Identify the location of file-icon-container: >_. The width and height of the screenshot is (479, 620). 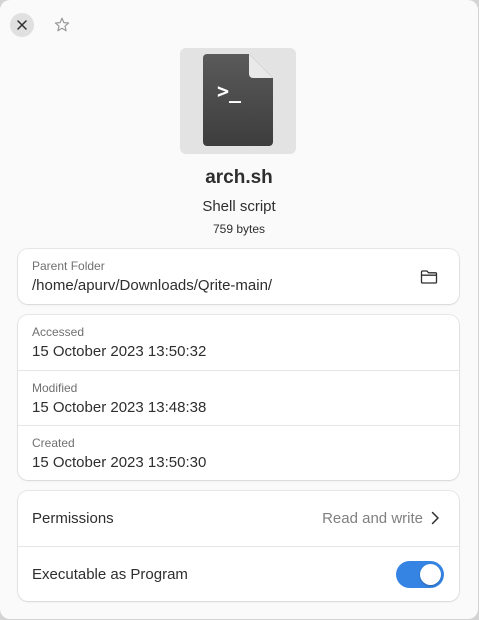
(238, 101).